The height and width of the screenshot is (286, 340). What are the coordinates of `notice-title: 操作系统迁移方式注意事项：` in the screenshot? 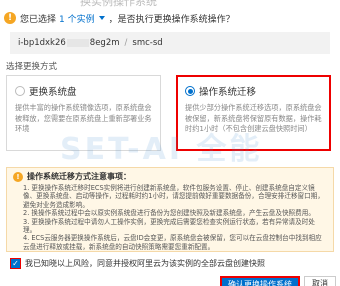 It's located at (79, 176).